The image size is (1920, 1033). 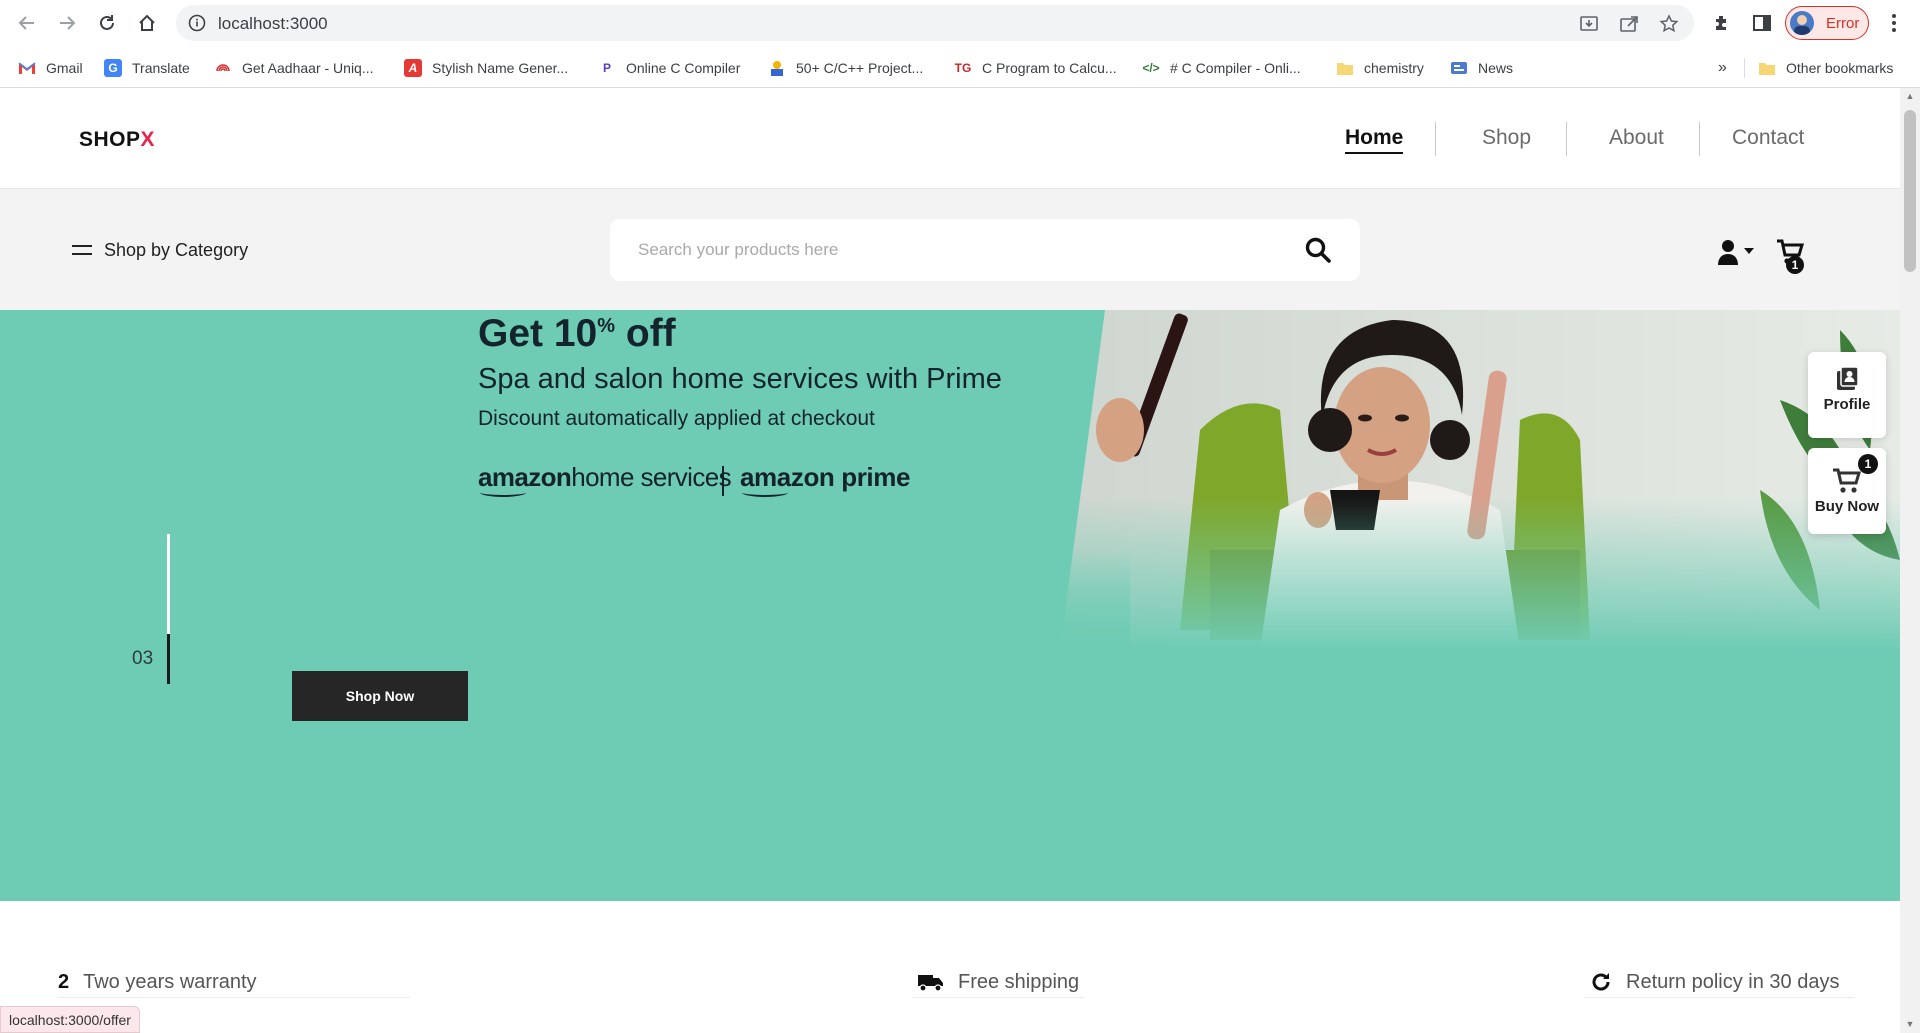 I want to click on search-icon, so click(x=1318, y=250).